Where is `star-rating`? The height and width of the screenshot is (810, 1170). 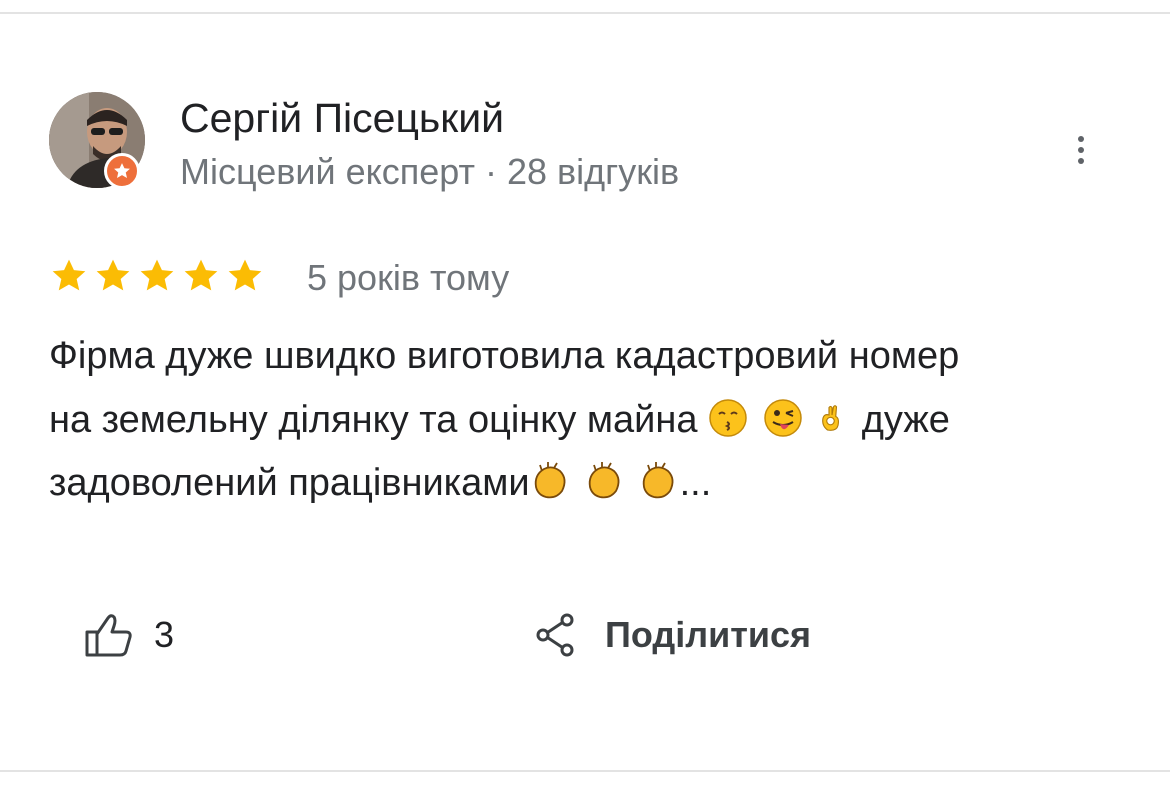 star-rating is located at coordinates (157, 277).